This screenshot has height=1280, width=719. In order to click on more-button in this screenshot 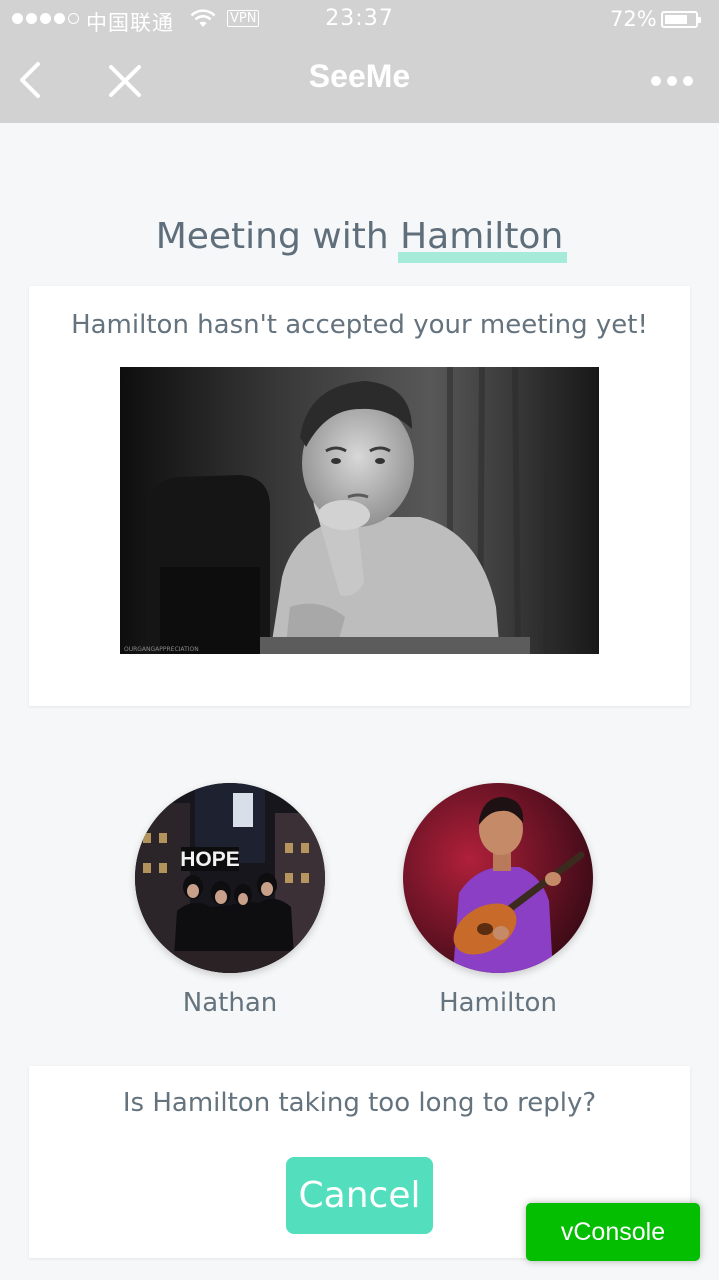, I will do `click(672, 81)`.